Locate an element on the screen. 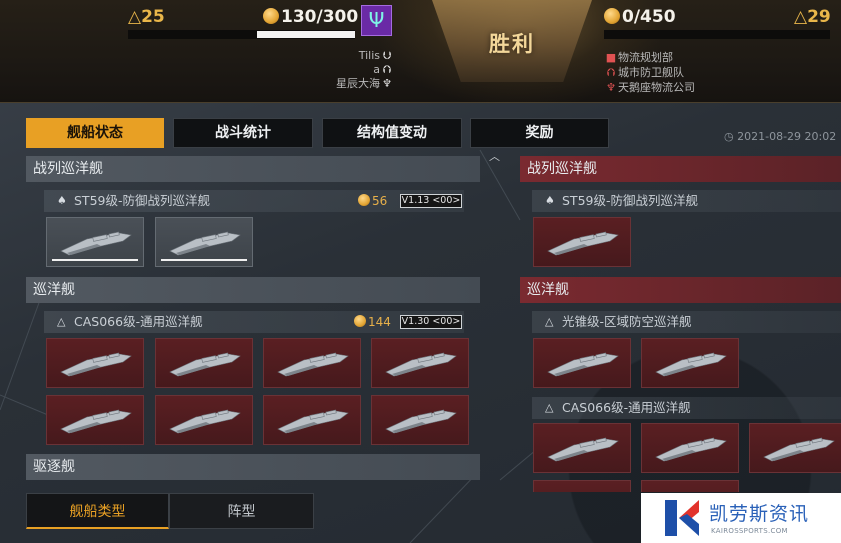 The height and width of the screenshot is (543, 841). ship-version: V1.13 <00> is located at coordinates (431, 201).